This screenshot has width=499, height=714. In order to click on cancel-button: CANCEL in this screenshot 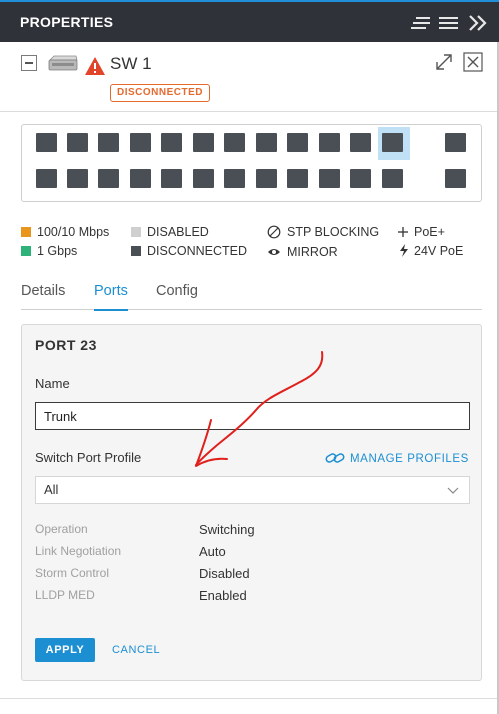, I will do `click(136, 650)`.